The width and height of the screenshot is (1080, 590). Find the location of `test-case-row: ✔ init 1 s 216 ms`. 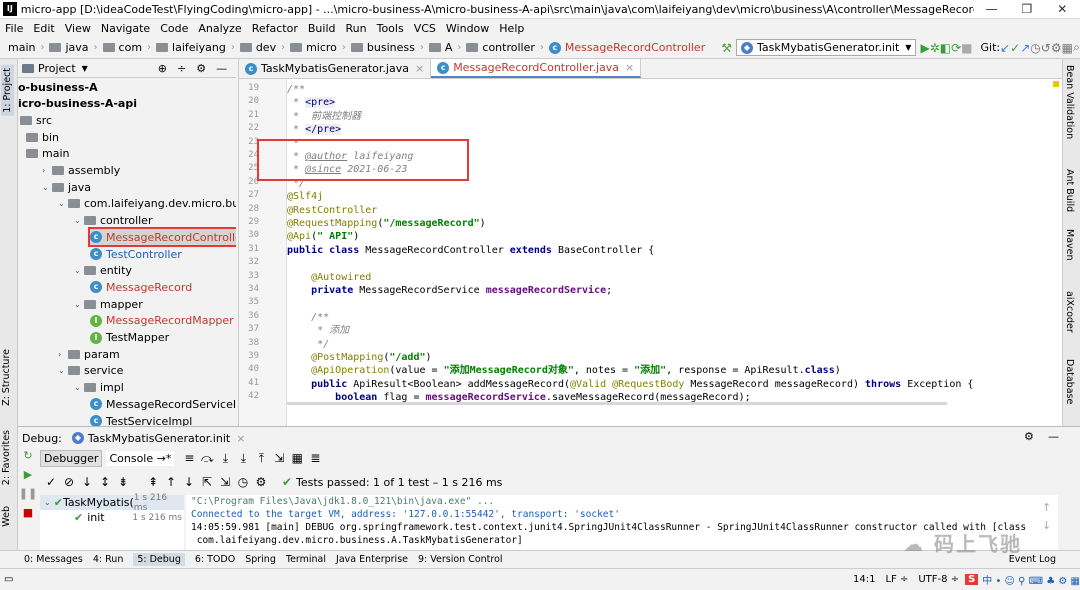

test-case-row: ✔ init 1 s 216 ms is located at coordinates (112, 517).